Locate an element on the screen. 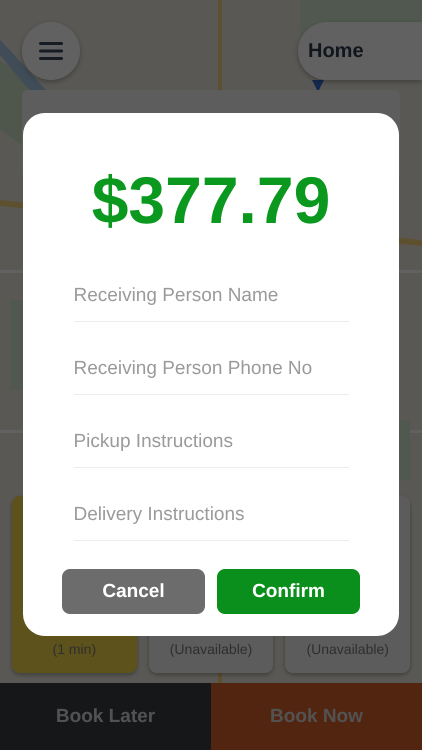  cancel-button: Cancel is located at coordinates (133, 591).